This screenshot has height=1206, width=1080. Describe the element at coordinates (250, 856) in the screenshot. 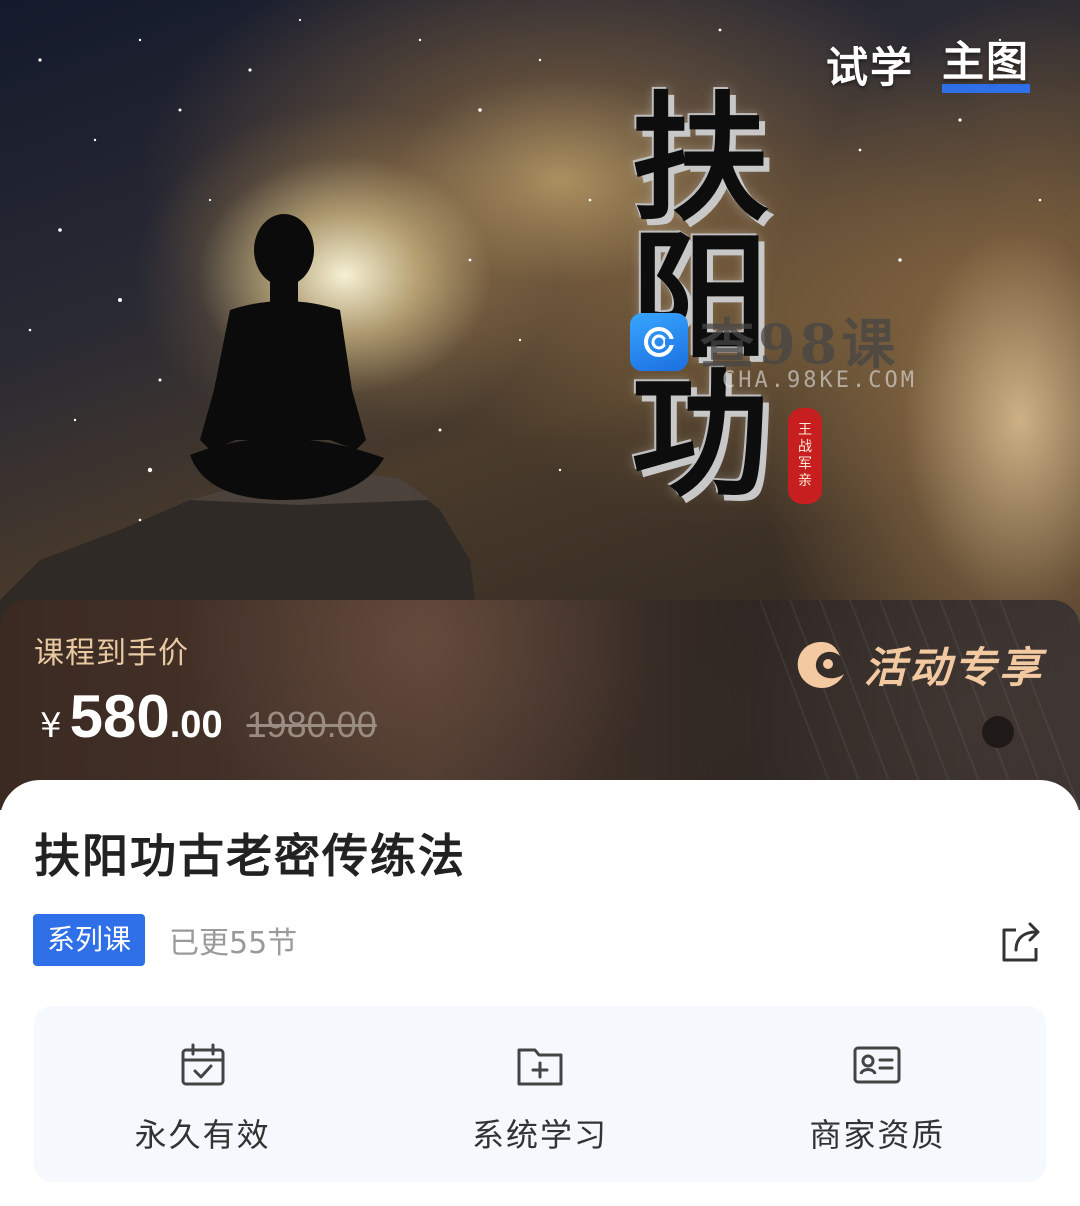

I see `course-title: 扶阳功古老密传练法` at that location.